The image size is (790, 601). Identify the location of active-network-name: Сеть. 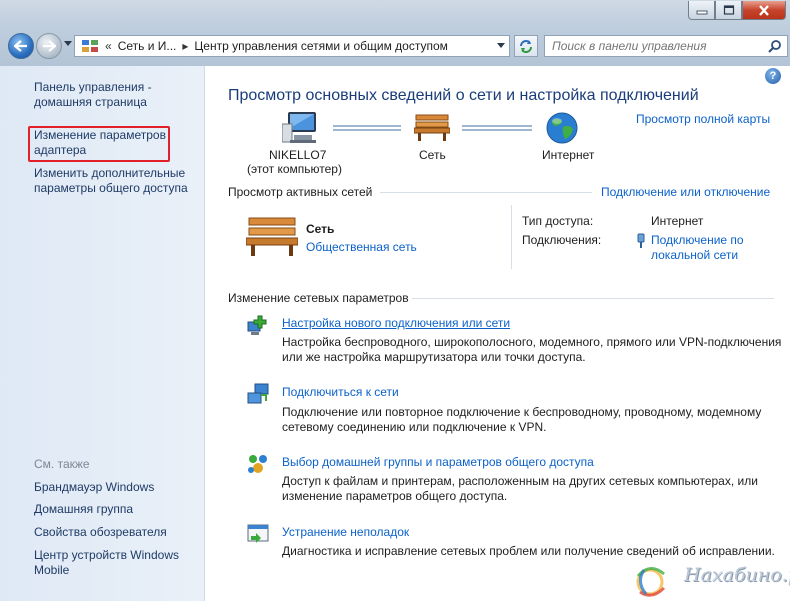
(320, 229).